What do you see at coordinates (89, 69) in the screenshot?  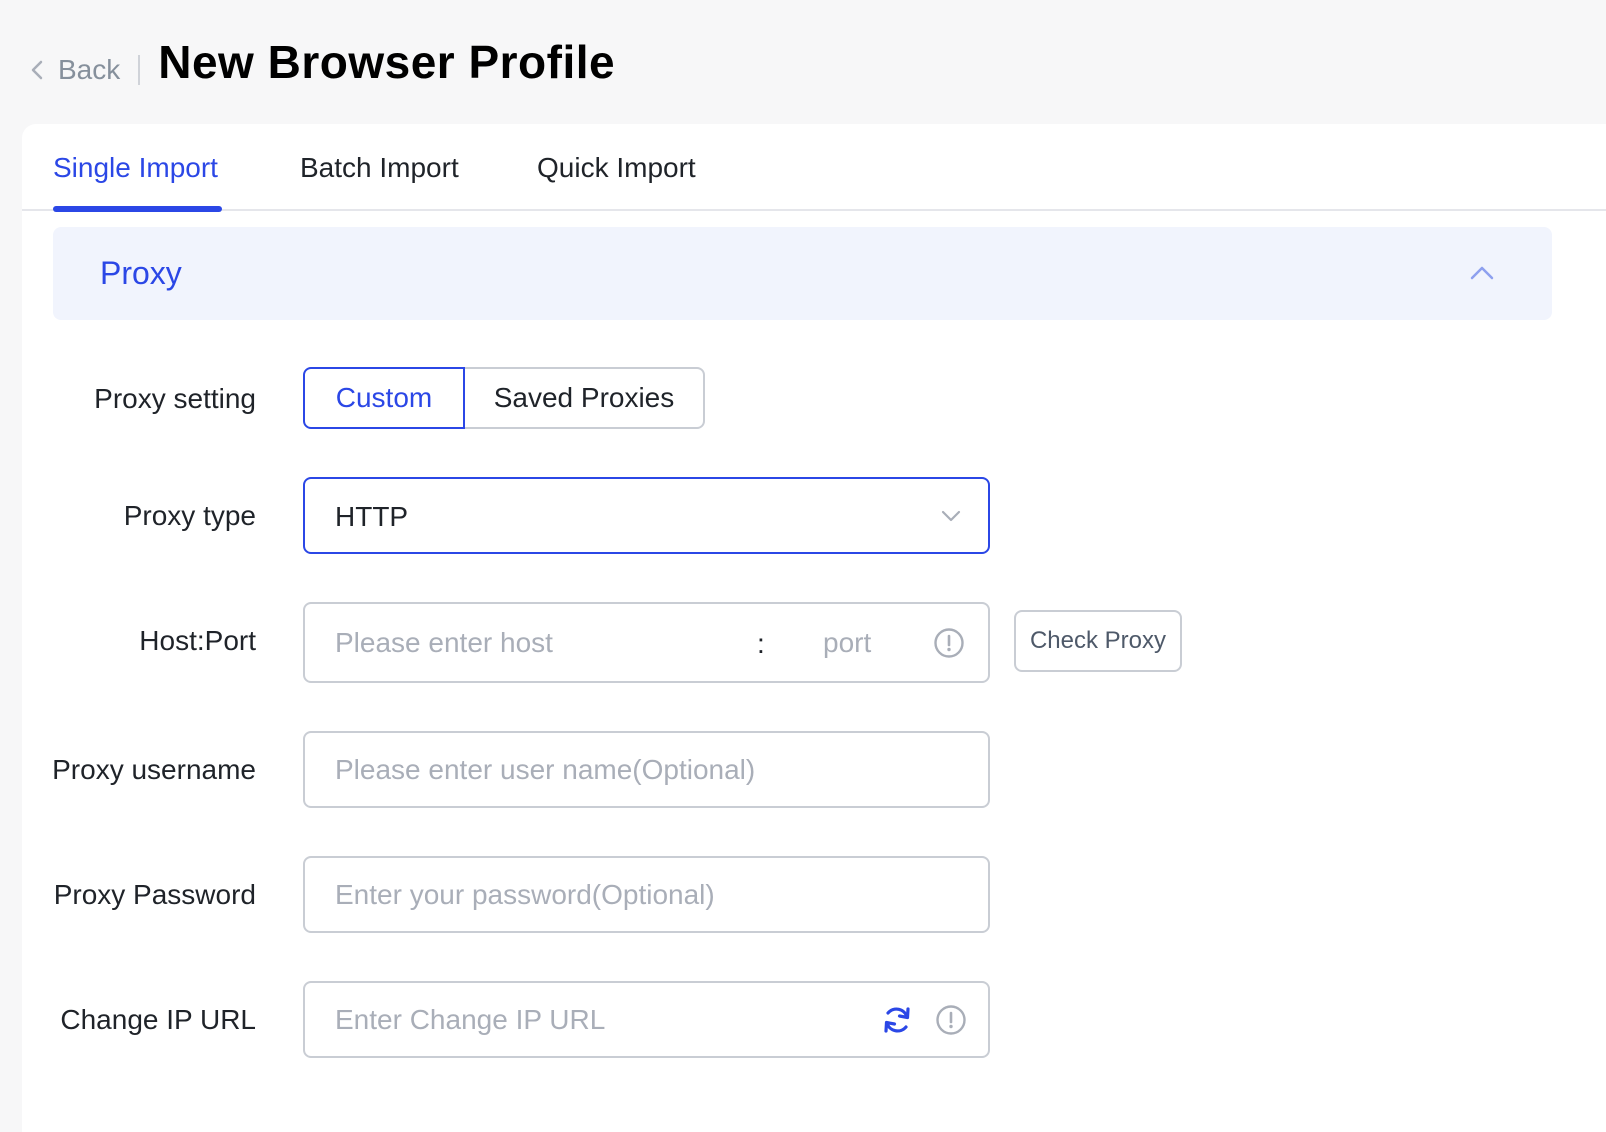 I see `back-label: Back` at bounding box center [89, 69].